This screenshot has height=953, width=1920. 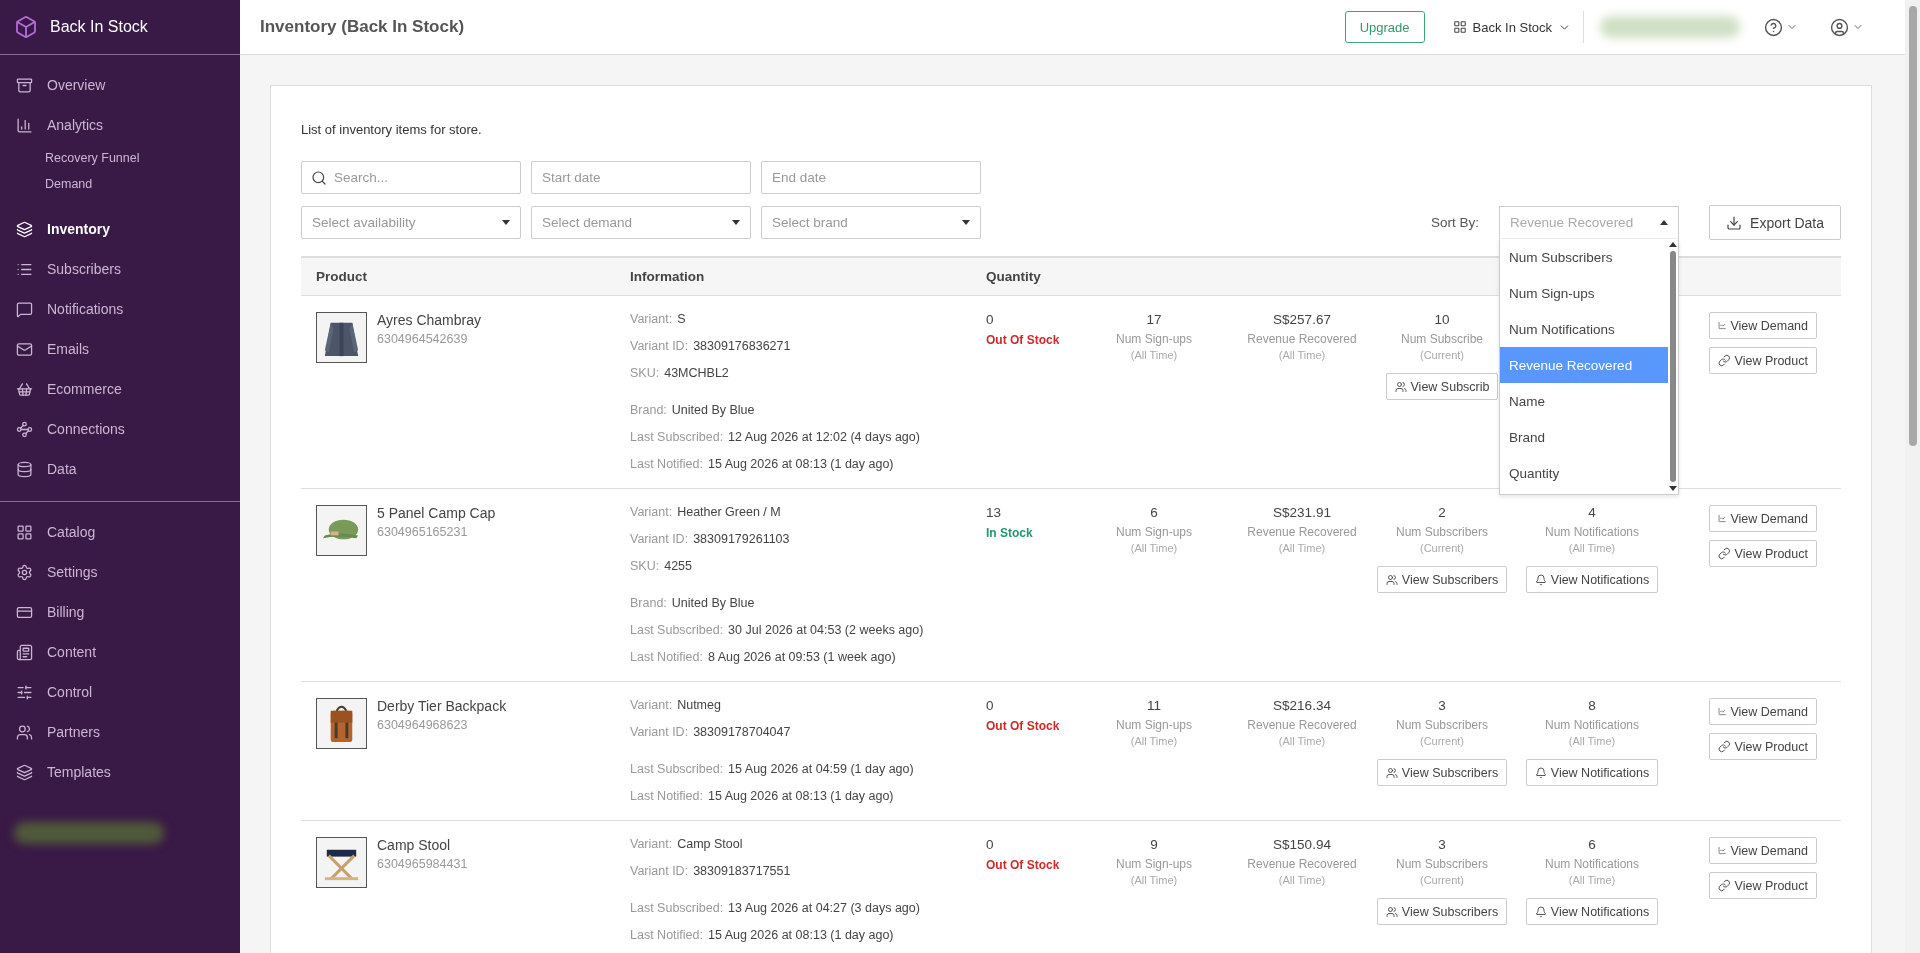 What do you see at coordinates (120, 429) in the screenshot?
I see `sidebar-item: Connections` at bounding box center [120, 429].